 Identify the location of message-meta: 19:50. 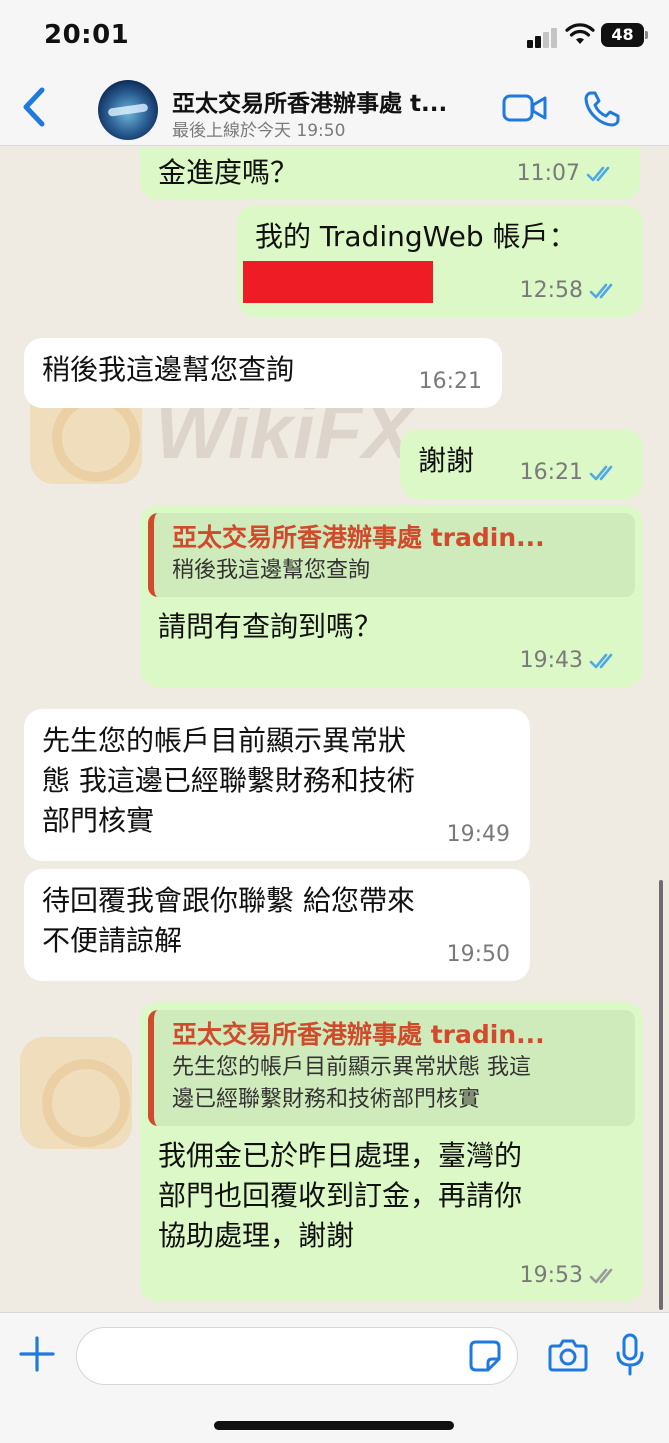
(478, 955).